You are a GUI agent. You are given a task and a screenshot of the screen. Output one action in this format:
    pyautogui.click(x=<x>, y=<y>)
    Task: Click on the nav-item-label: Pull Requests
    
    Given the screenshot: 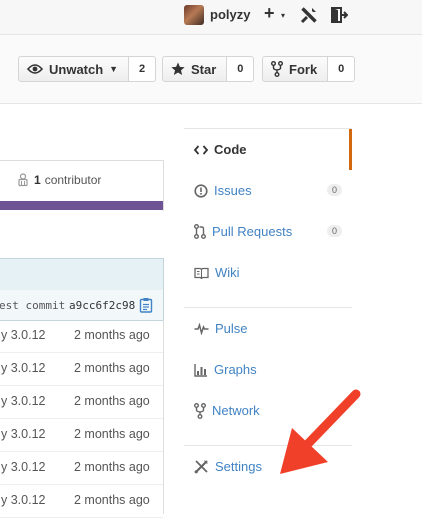 What is the action you would take?
    pyautogui.click(x=252, y=231)
    